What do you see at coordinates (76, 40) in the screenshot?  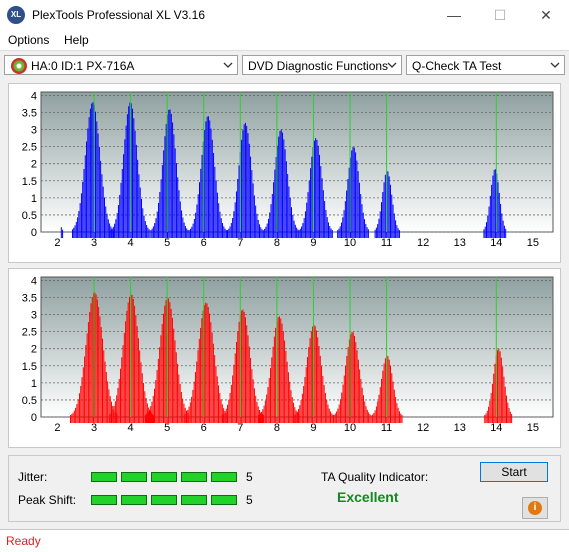 I see `menu-help: Help` at bounding box center [76, 40].